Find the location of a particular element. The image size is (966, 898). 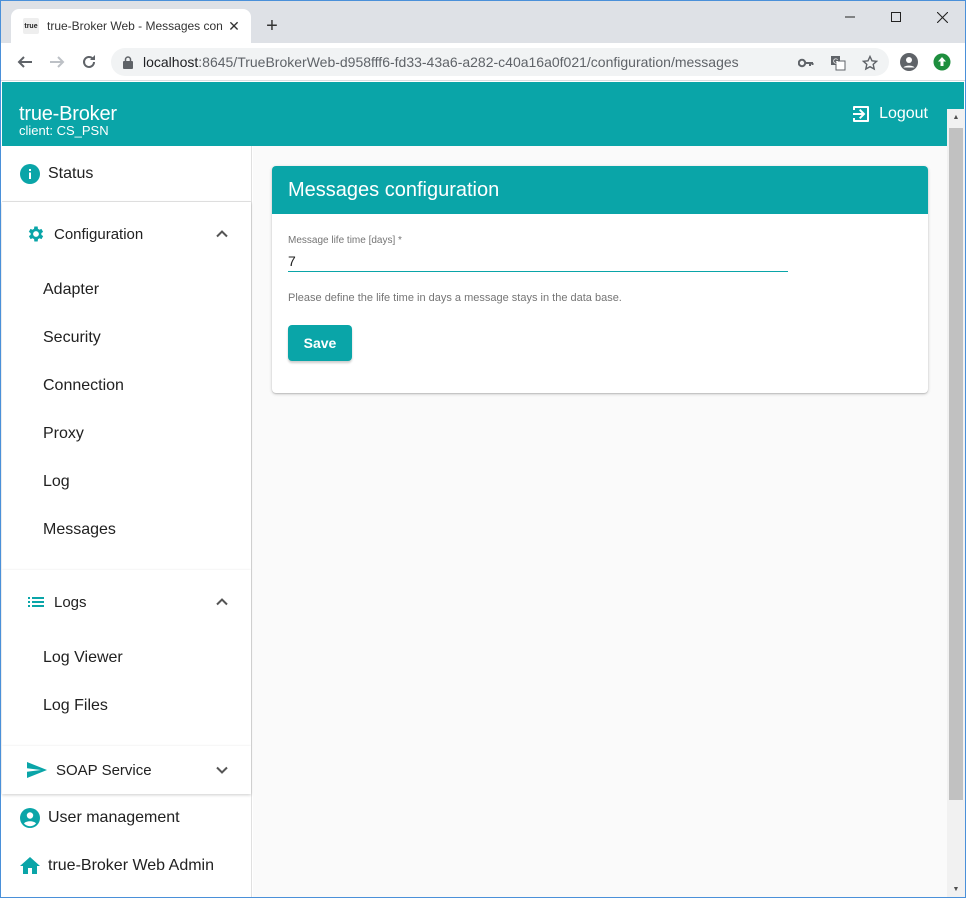

account-circle-icon is located at coordinates (30, 818).